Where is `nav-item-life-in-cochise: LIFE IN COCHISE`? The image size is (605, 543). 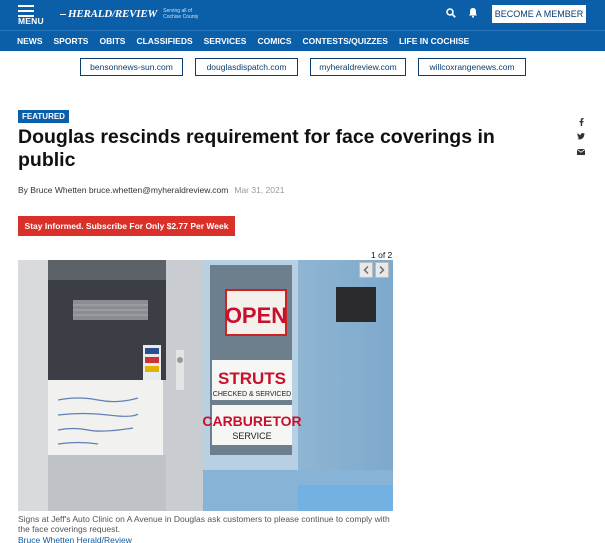
nav-item-life-in-cochise: LIFE IN COCHISE is located at coordinates (434, 41).